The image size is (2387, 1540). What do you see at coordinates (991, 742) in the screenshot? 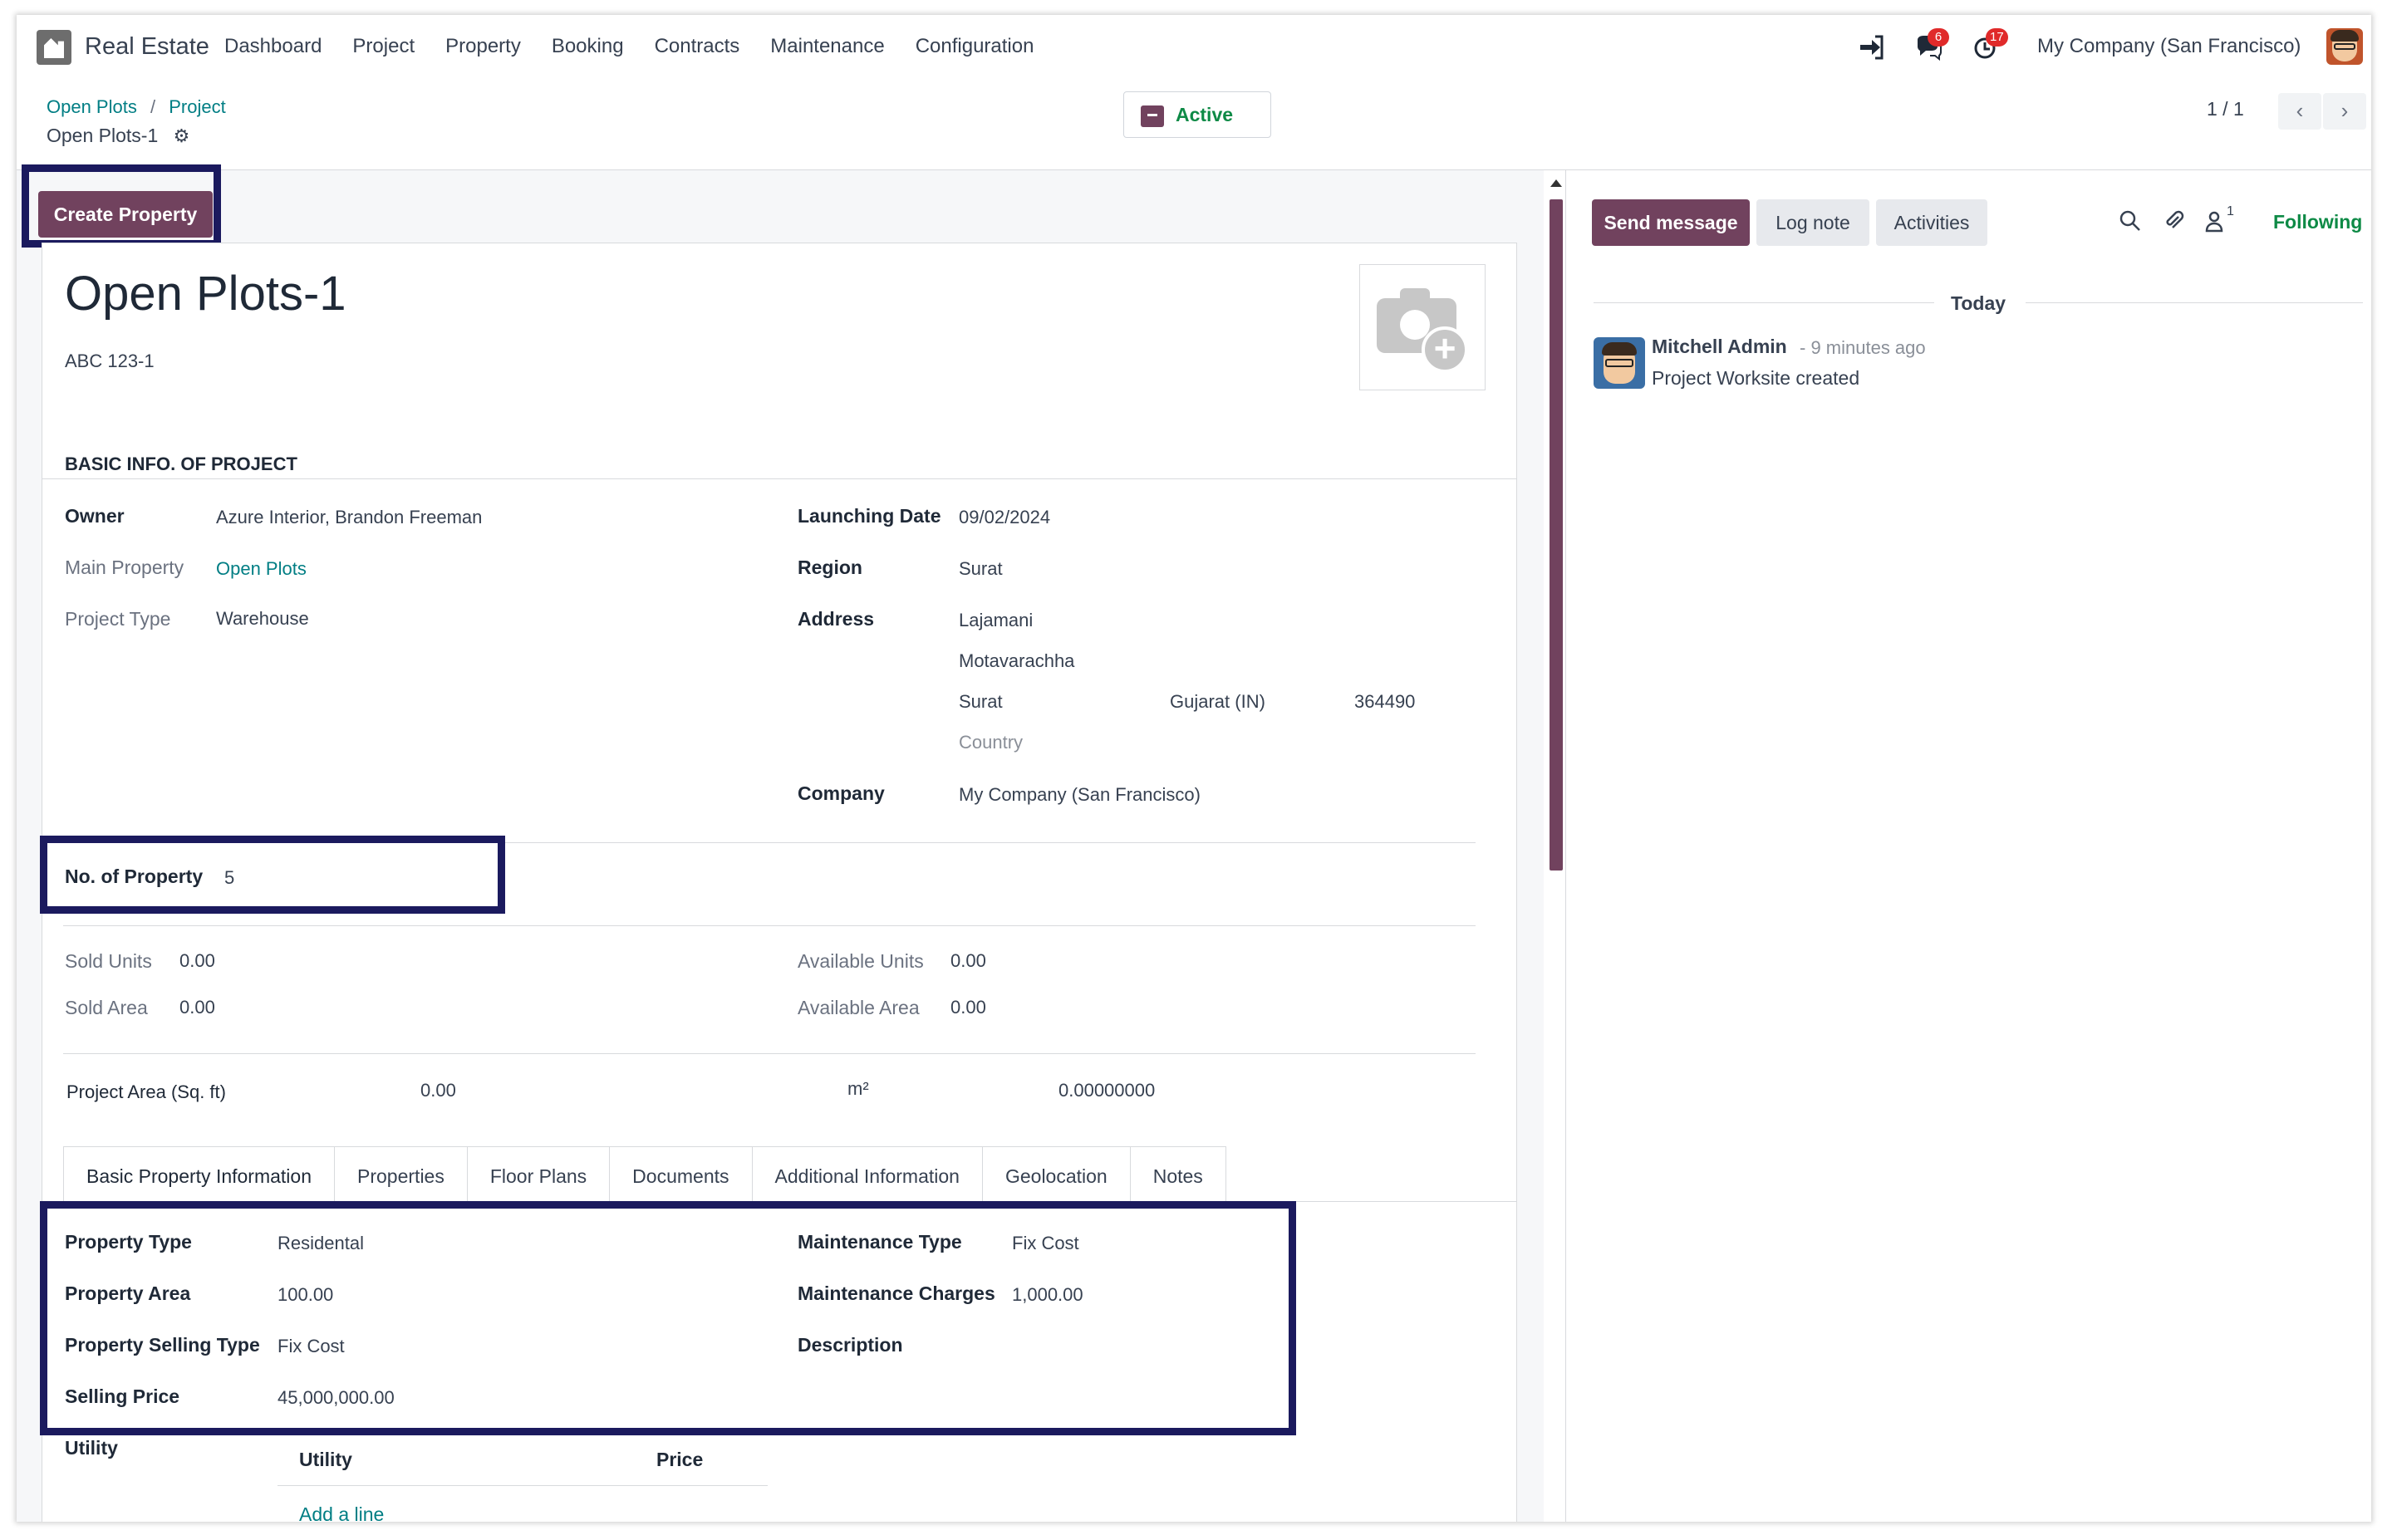
I see `country-field: Country` at bounding box center [991, 742].